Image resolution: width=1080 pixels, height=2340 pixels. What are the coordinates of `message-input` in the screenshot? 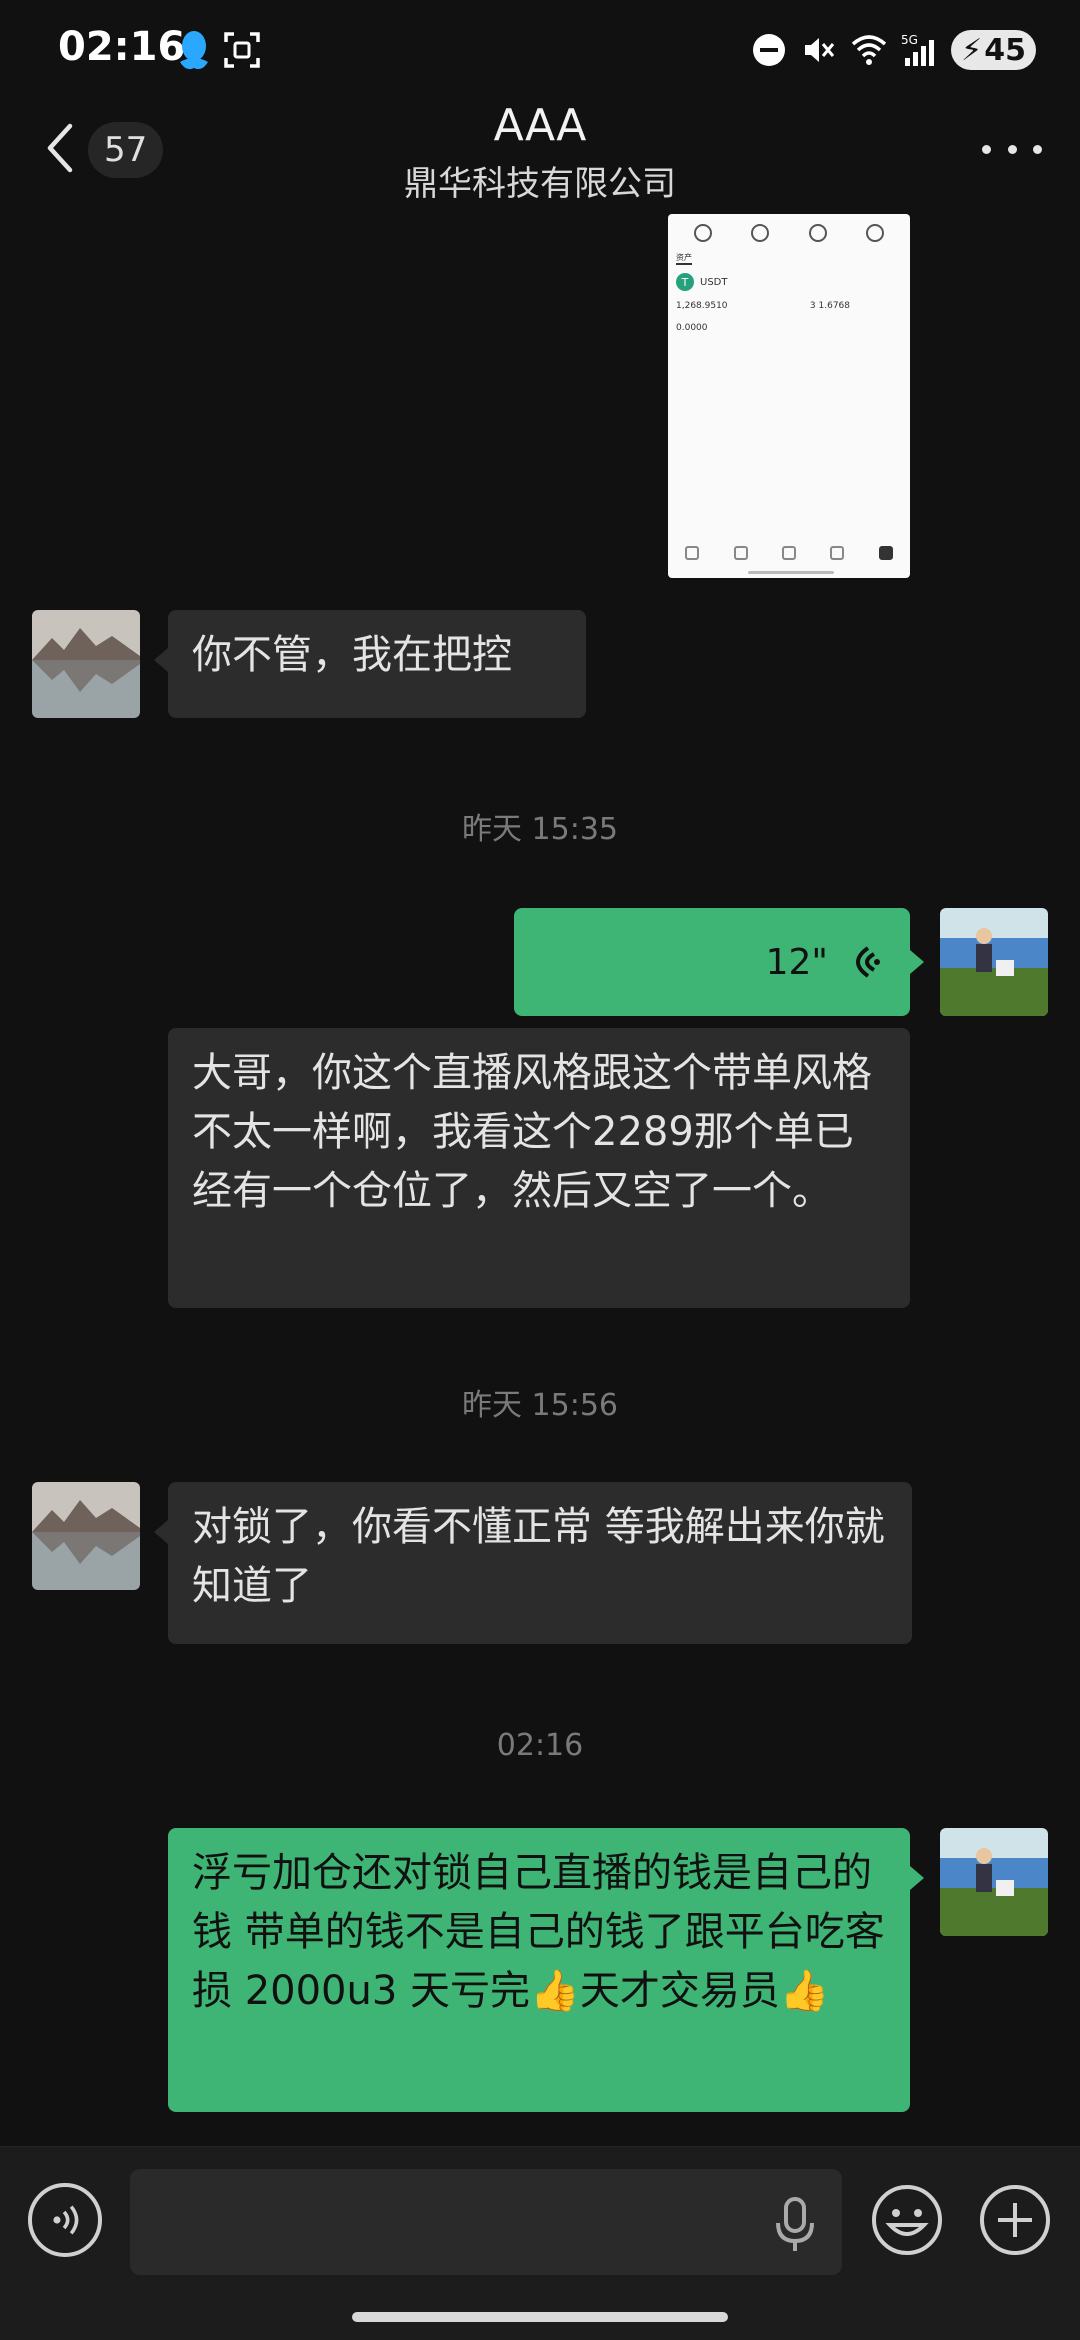 It's located at (486, 2222).